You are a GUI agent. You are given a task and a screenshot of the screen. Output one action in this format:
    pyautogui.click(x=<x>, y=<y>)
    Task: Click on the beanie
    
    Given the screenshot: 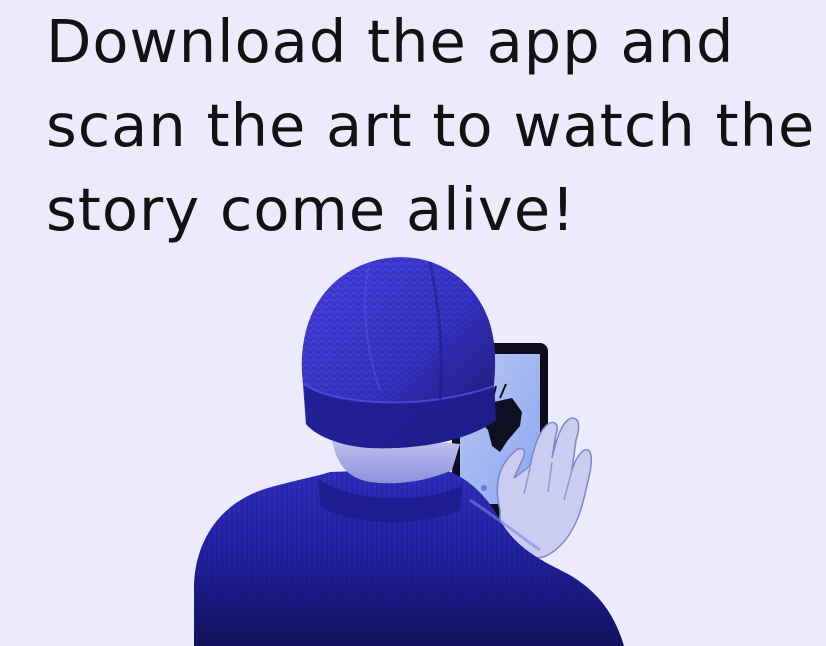 What is the action you would take?
    pyautogui.click(x=398, y=353)
    